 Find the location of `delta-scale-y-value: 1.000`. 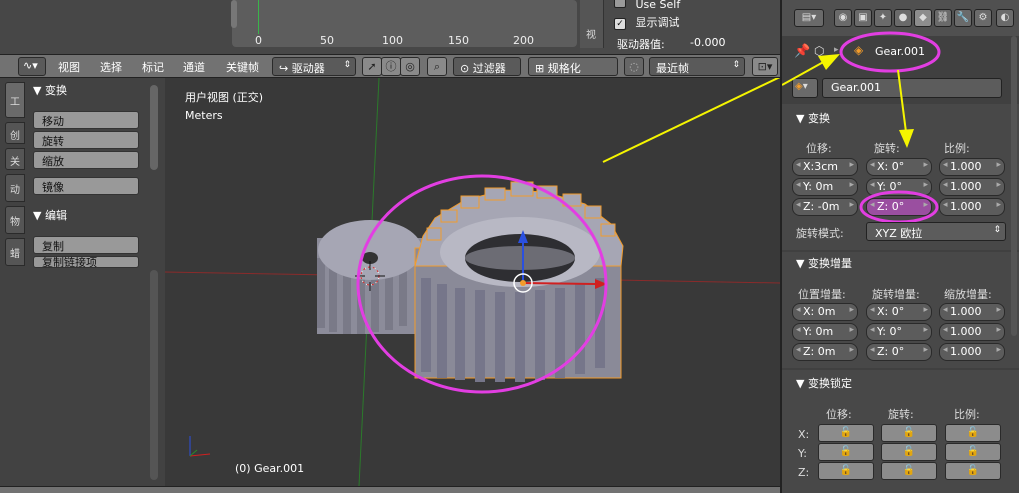

delta-scale-y-value: 1.000 is located at coordinates (966, 331).